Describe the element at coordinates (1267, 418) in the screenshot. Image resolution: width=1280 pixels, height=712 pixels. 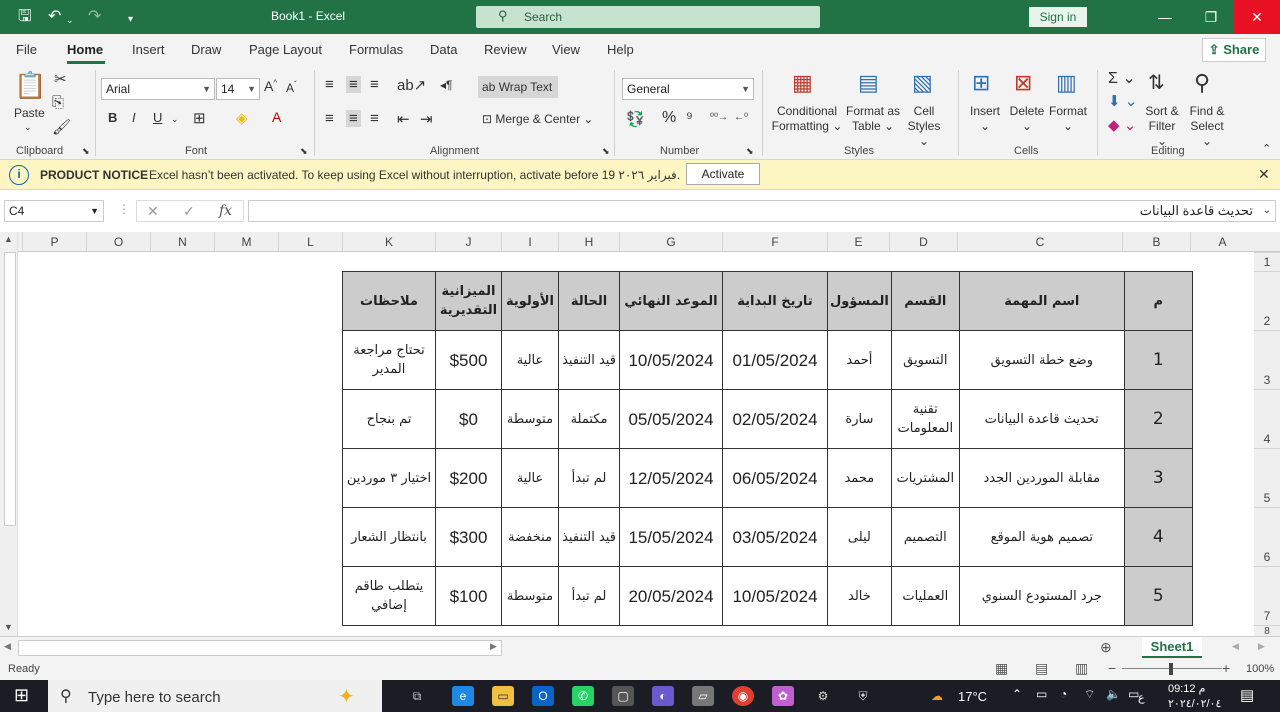
I see `row-header: 4` at that location.